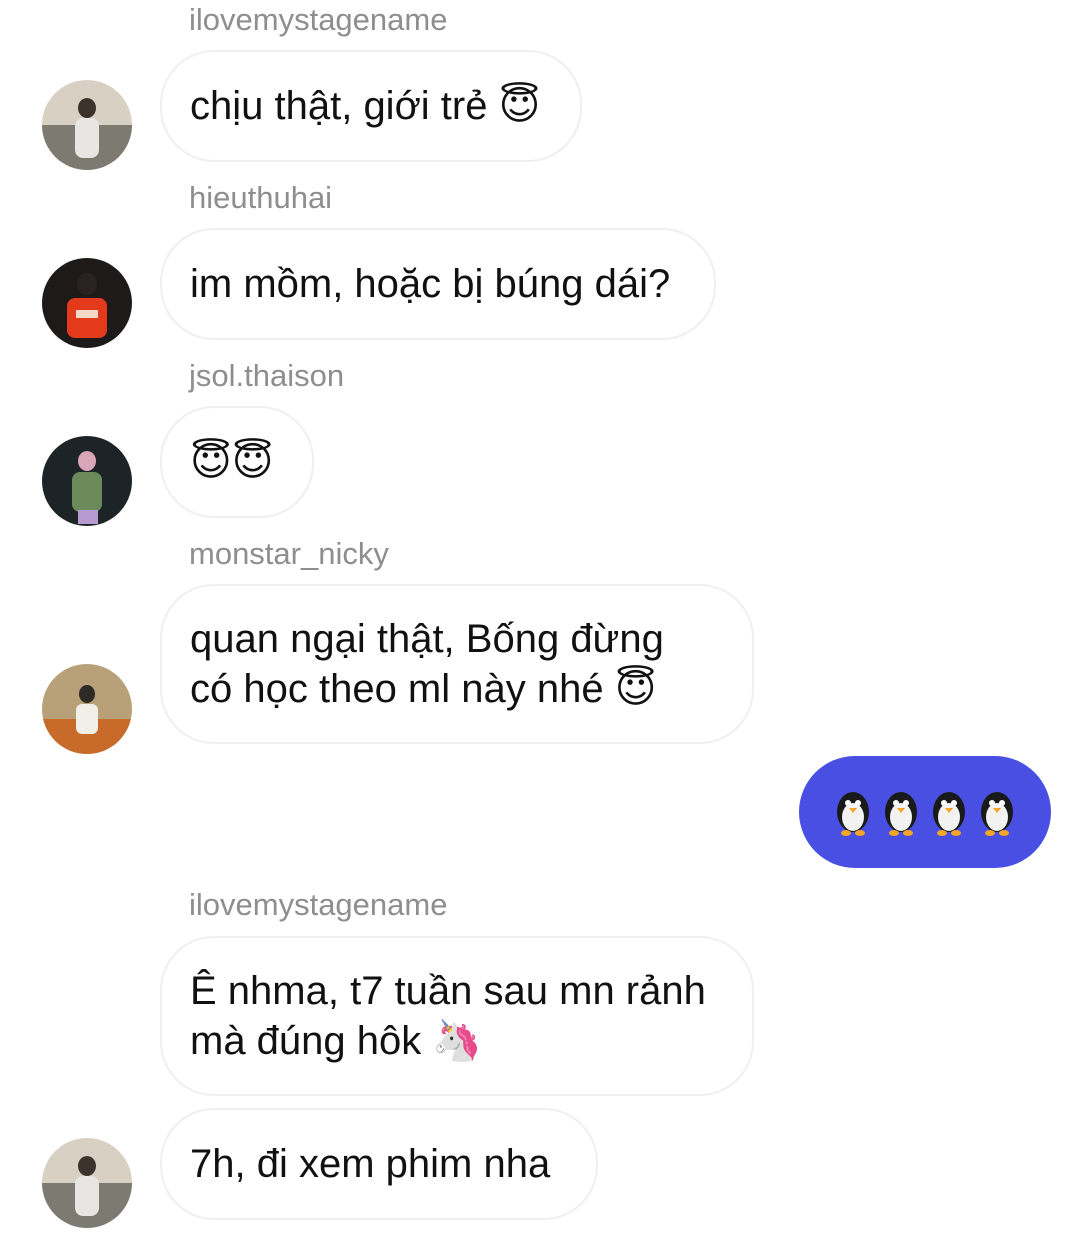 Image resolution: width=1080 pixels, height=1236 pixels. I want to click on sender-name: monstar_nicky, so click(289, 553).